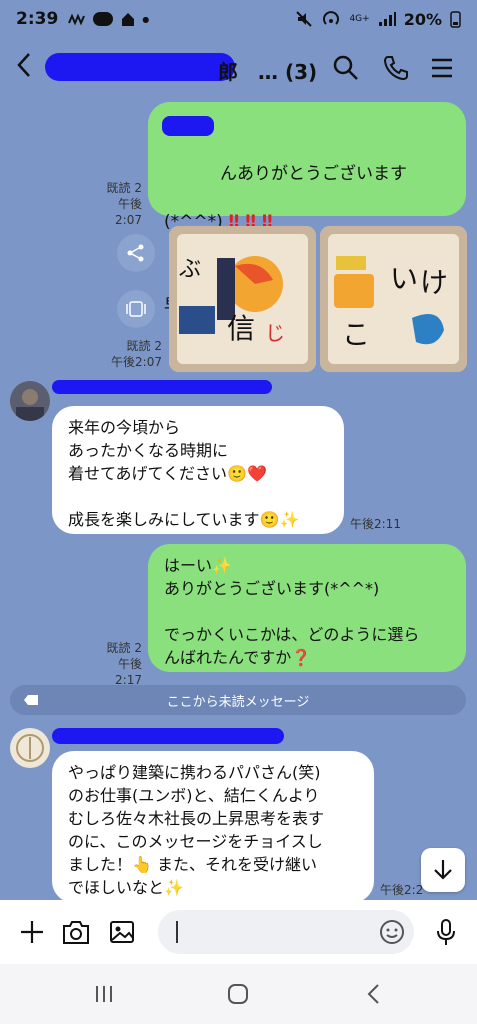 The image size is (477, 1024). I want to click on network-type: 4G+, so click(359, 18).